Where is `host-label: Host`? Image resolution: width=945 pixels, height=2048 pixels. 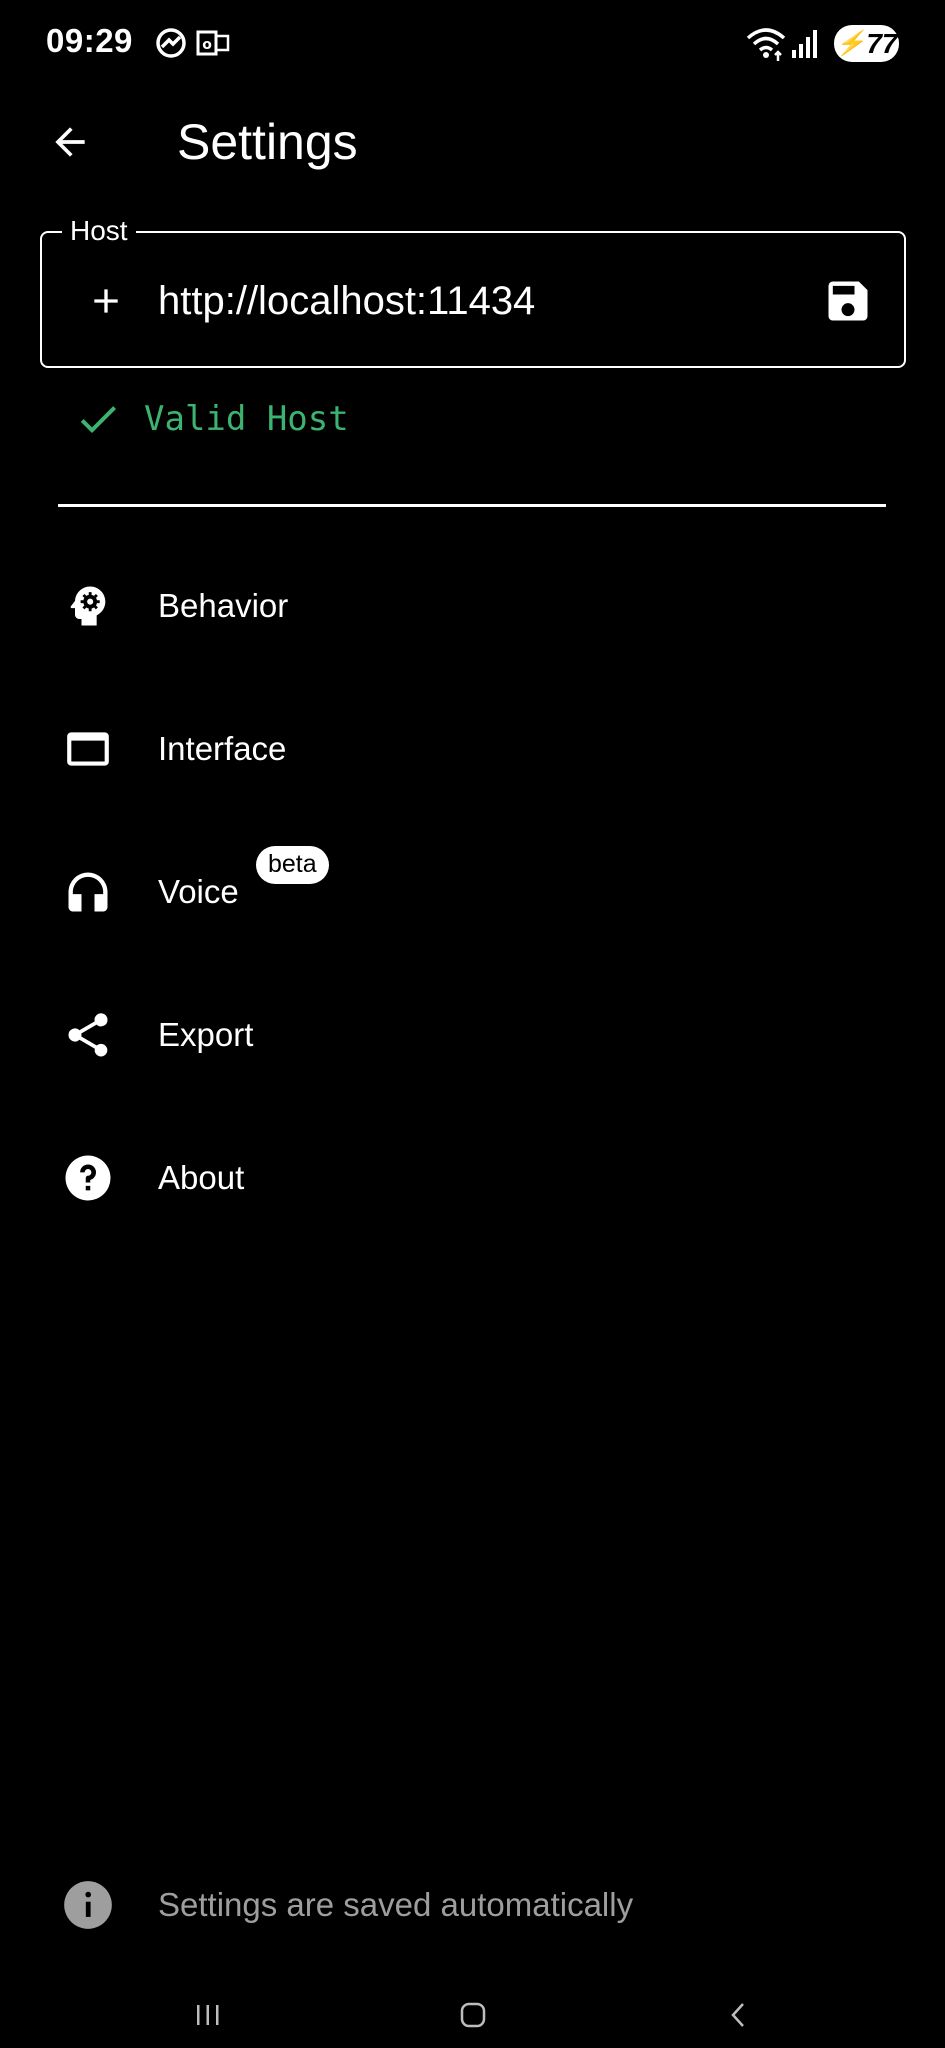
host-label: Host is located at coordinates (99, 231).